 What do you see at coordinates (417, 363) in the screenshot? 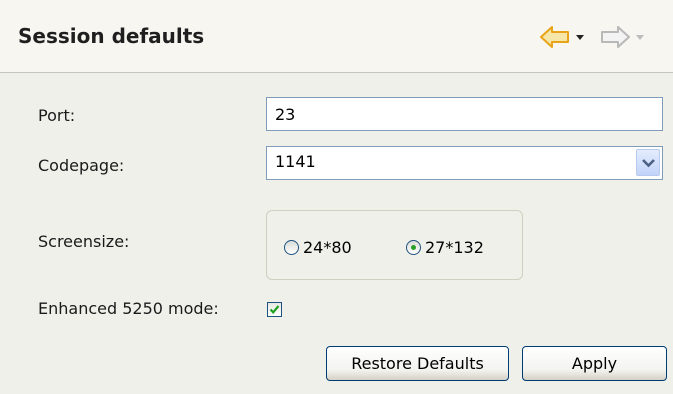
I see `restore-defaults-button: Restore Defaults` at bounding box center [417, 363].